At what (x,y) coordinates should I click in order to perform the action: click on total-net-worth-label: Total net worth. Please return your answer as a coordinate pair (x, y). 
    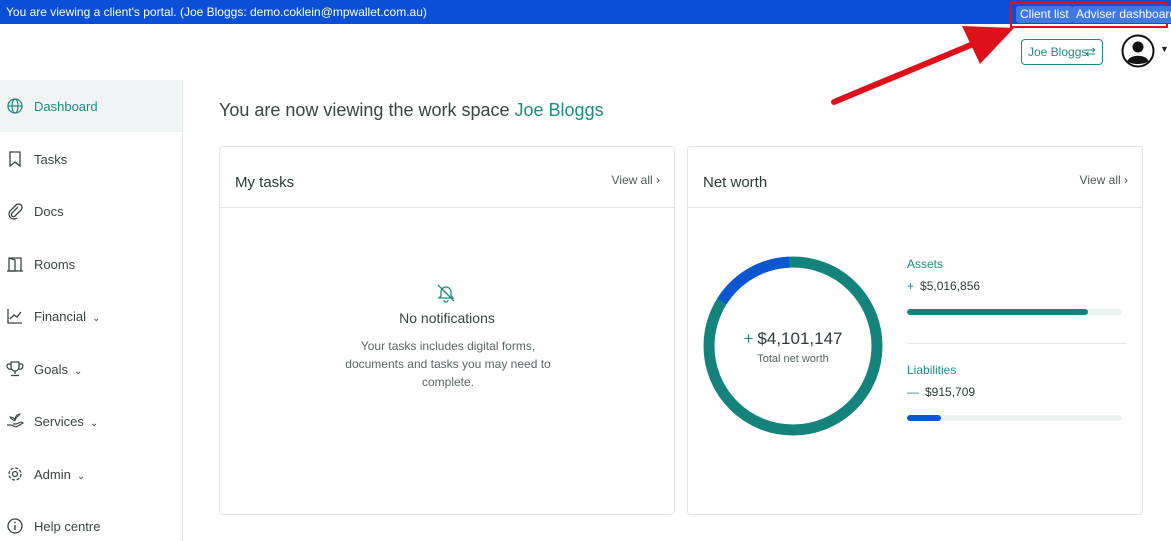
    Looking at the image, I should click on (793, 359).